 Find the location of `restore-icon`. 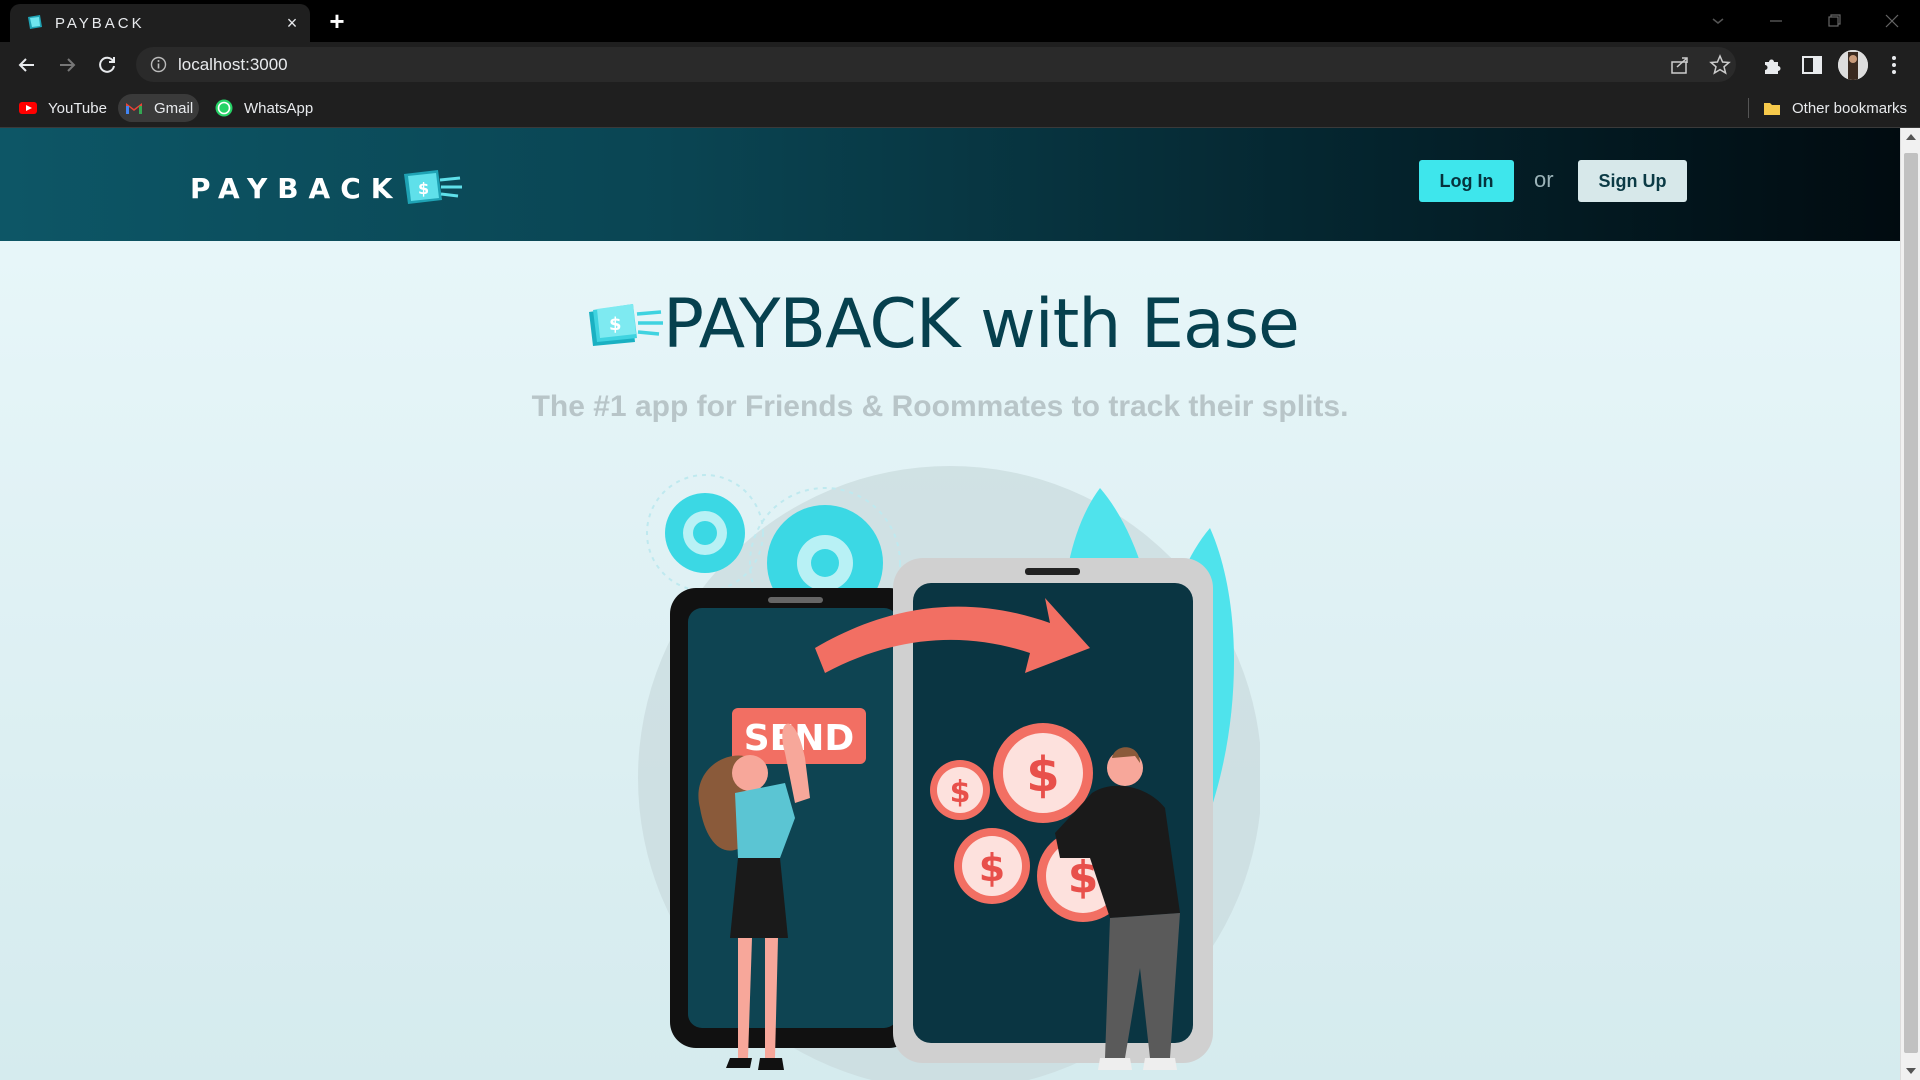

restore-icon is located at coordinates (1834, 21).